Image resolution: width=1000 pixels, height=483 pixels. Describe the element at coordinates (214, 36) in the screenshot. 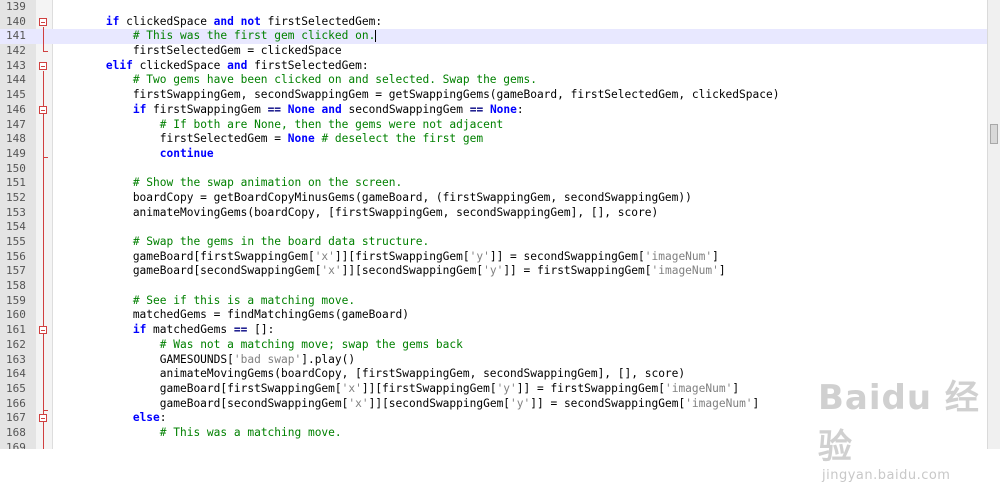

I see `code-text: # This was the first gem clicked on.` at that location.